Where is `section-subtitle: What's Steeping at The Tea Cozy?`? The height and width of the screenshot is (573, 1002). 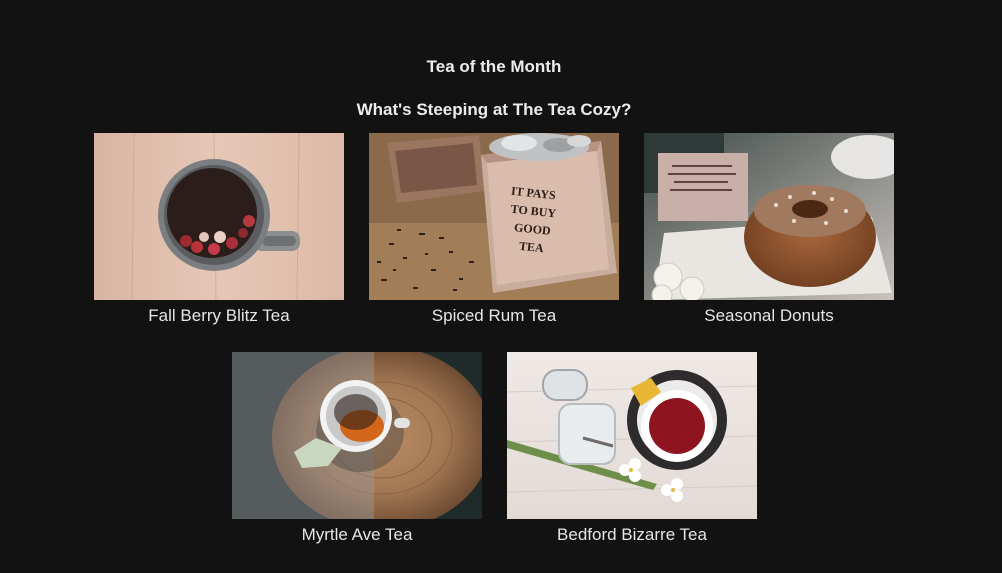
section-subtitle: What's Steeping at The Tea Cozy? is located at coordinates (494, 109).